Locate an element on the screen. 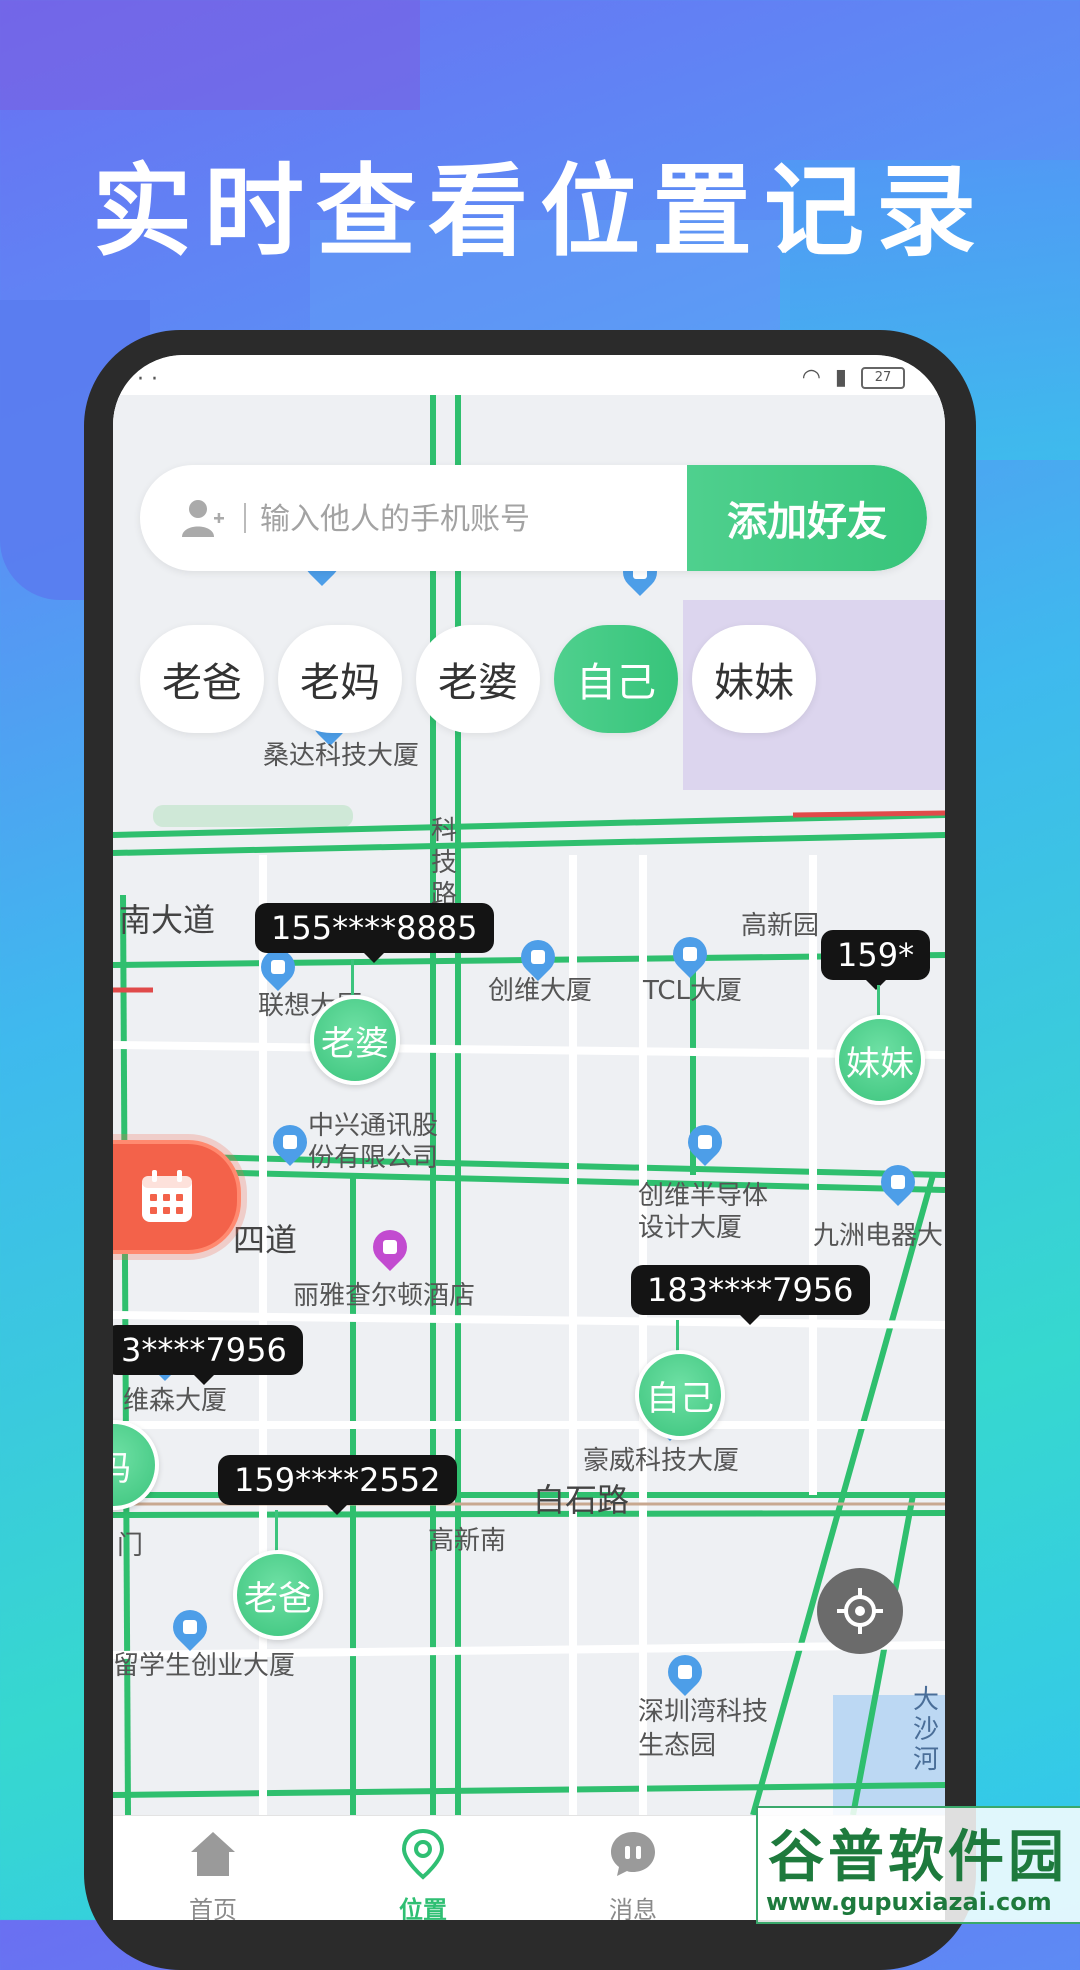  signal-icon: ▮ is located at coordinates (840, 377).